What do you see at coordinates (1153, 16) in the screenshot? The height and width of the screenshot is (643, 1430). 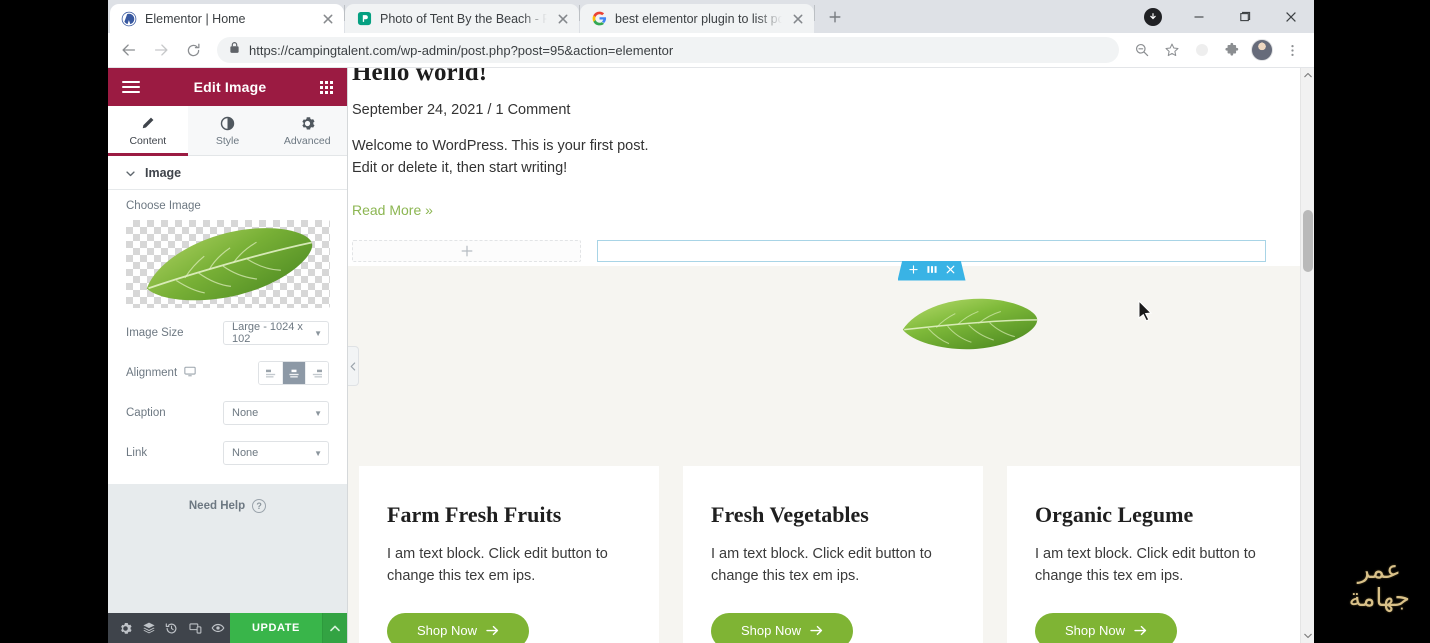 I see `download-indicator-icon` at bounding box center [1153, 16].